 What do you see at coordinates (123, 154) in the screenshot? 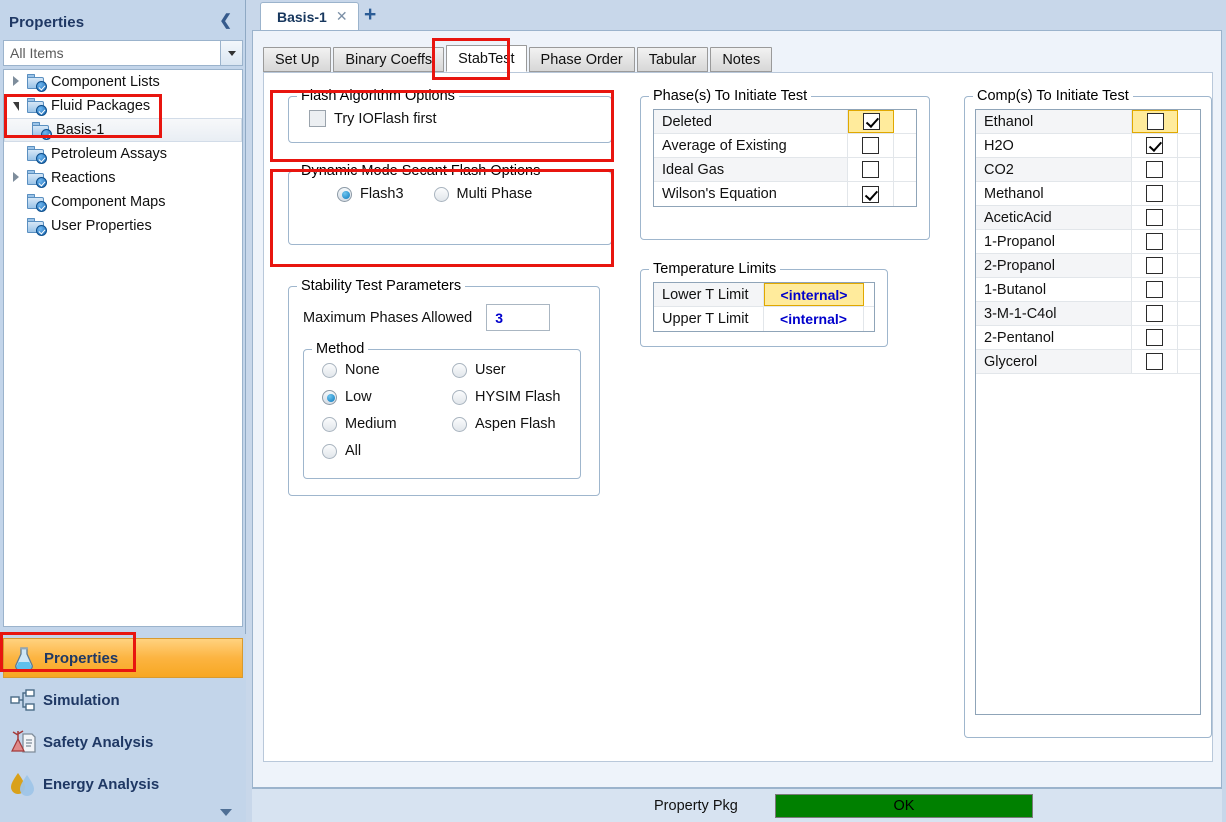
I see `tree-item-petroleum-assays: Petroleum Assays` at bounding box center [123, 154].